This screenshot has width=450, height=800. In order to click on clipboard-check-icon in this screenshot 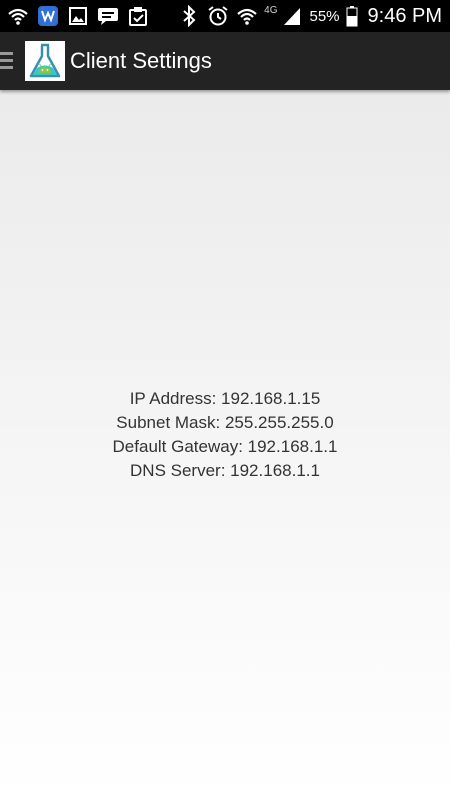, I will do `click(138, 16)`.